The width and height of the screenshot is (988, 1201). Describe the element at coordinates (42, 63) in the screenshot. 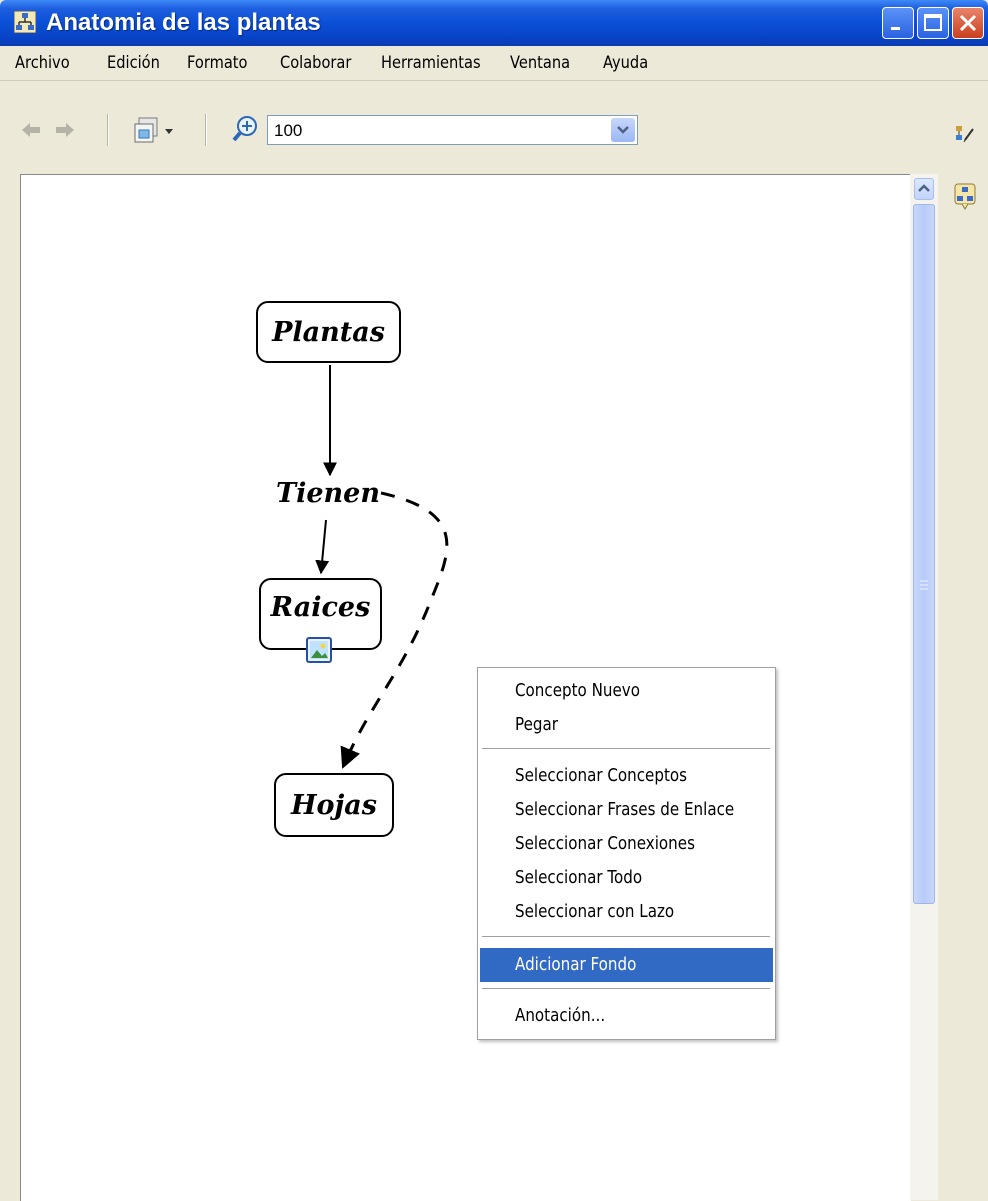

I see `menu-archivo: Archivo` at that location.